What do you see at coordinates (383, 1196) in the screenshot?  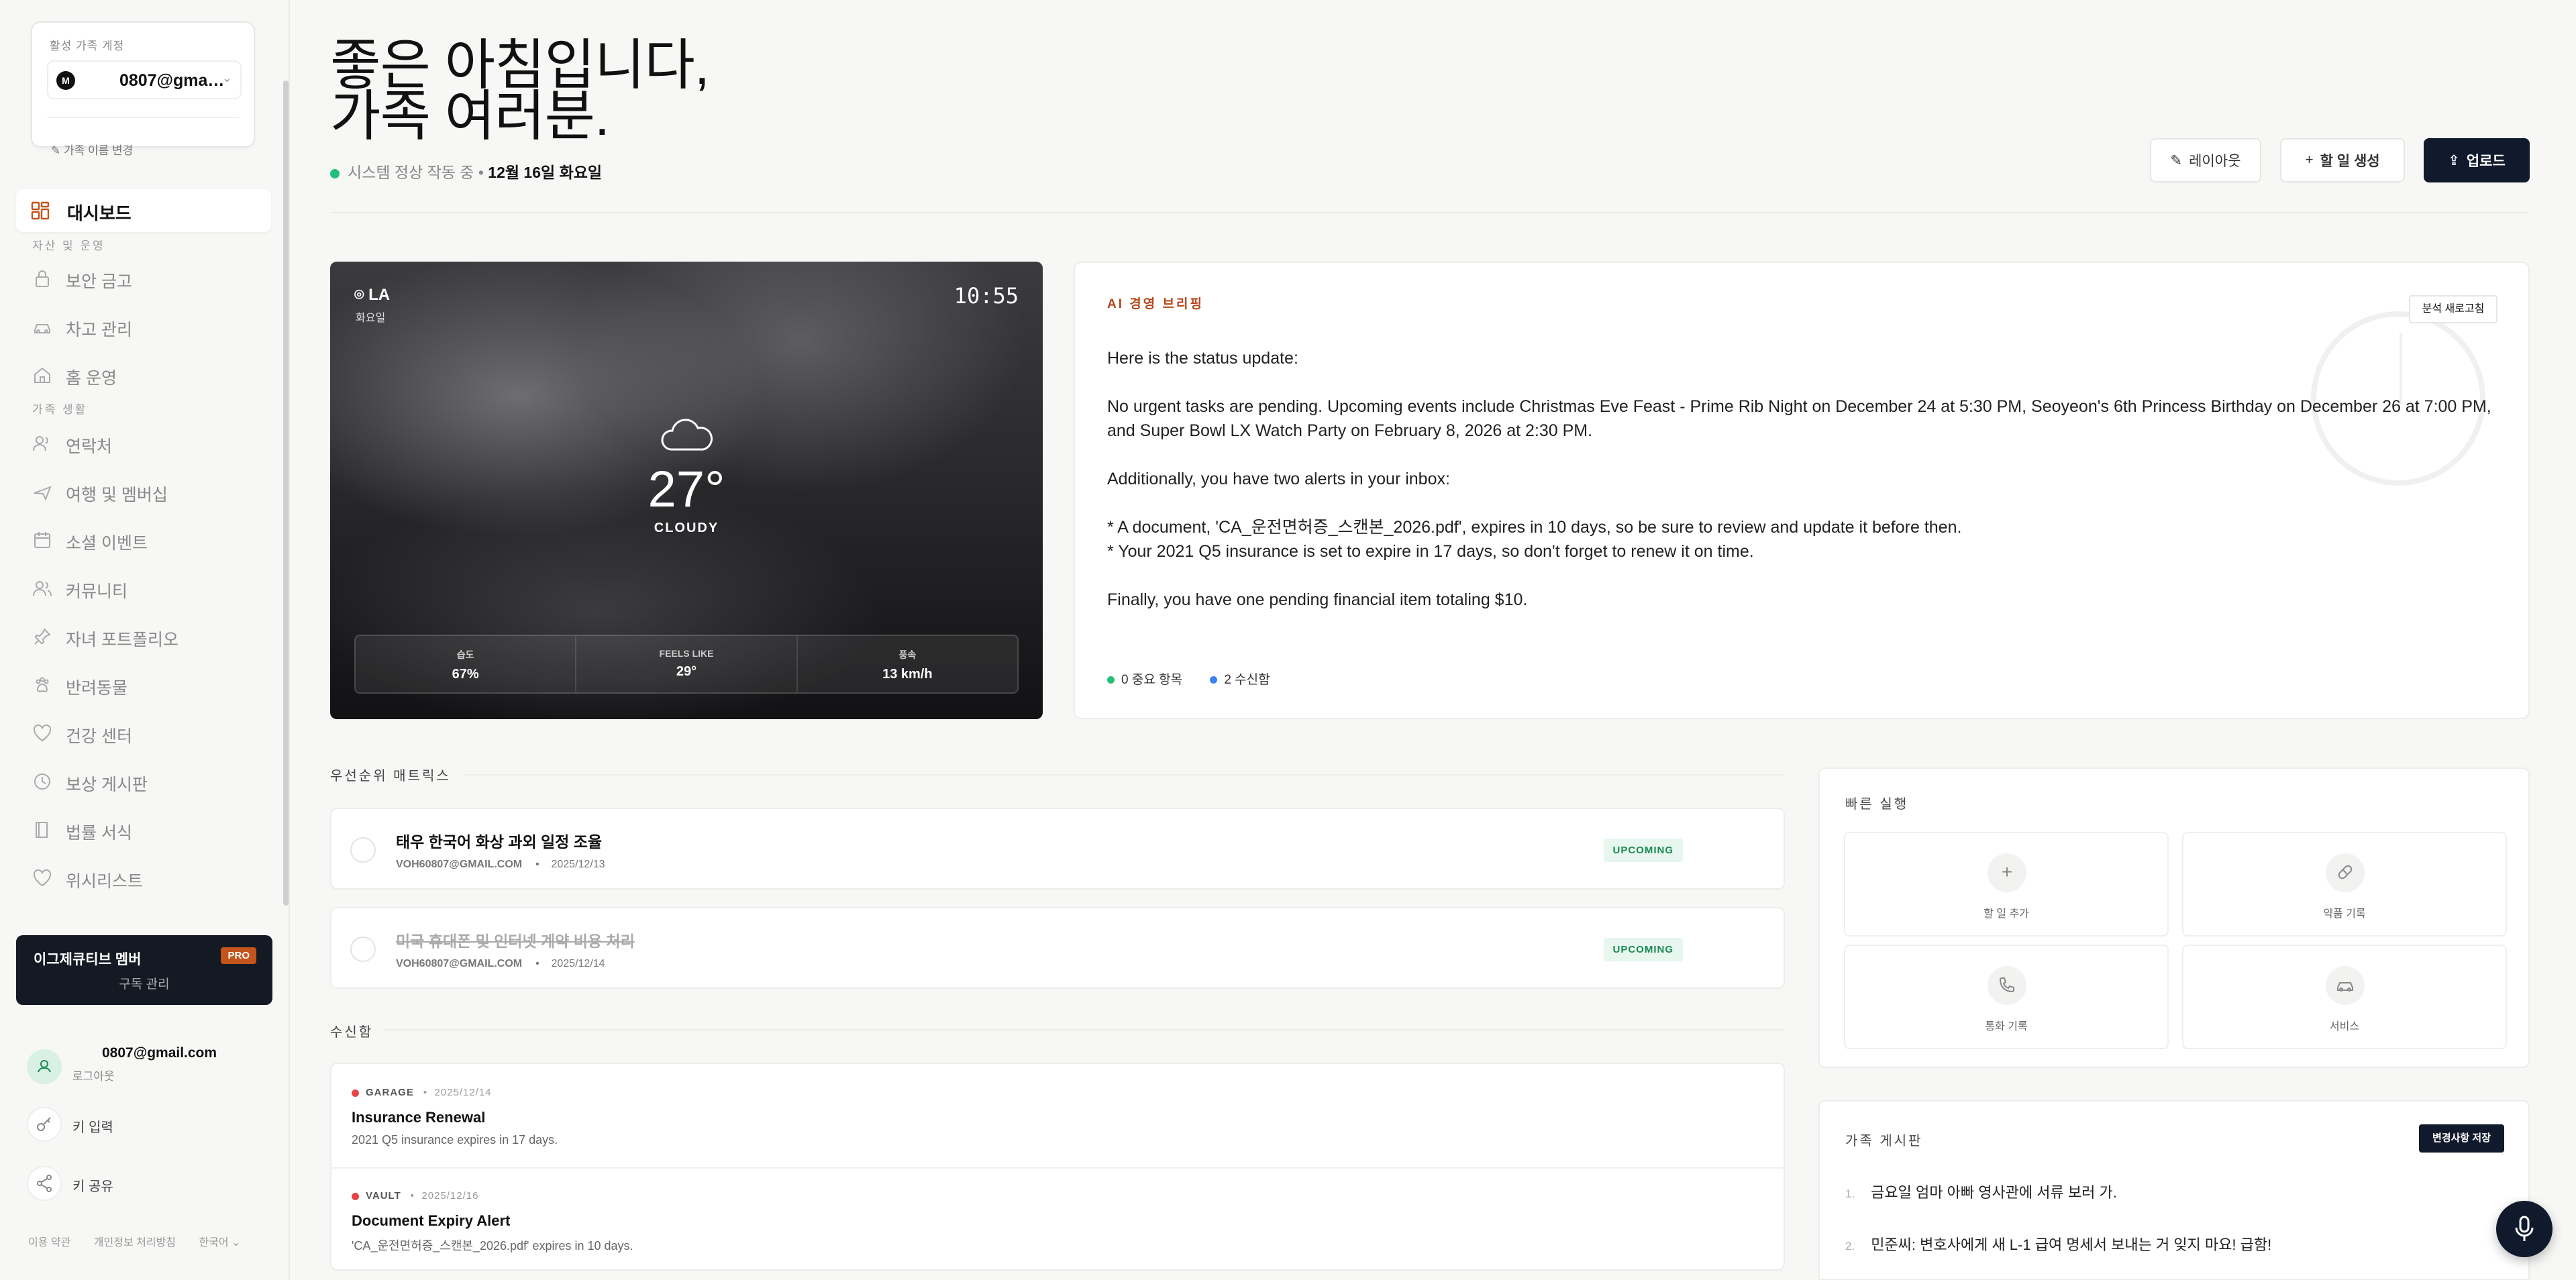 I see `inbox-category: VAULT` at bounding box center [383, 1196].